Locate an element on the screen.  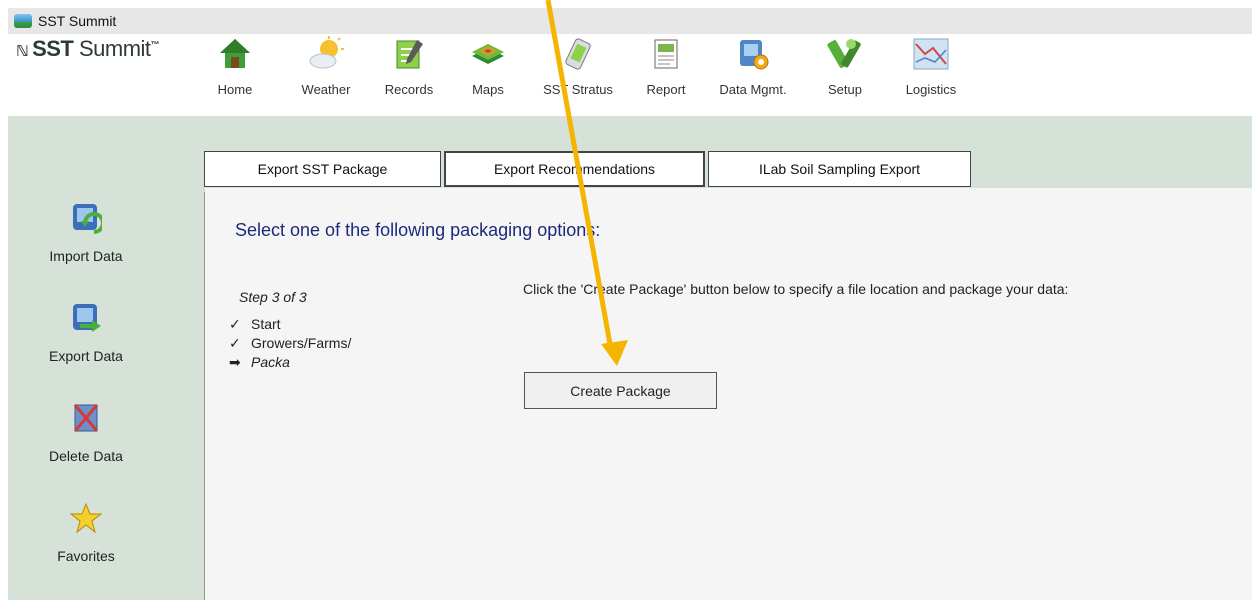
toolbar-setup-button: Setup is located at coordinates (845, 72).